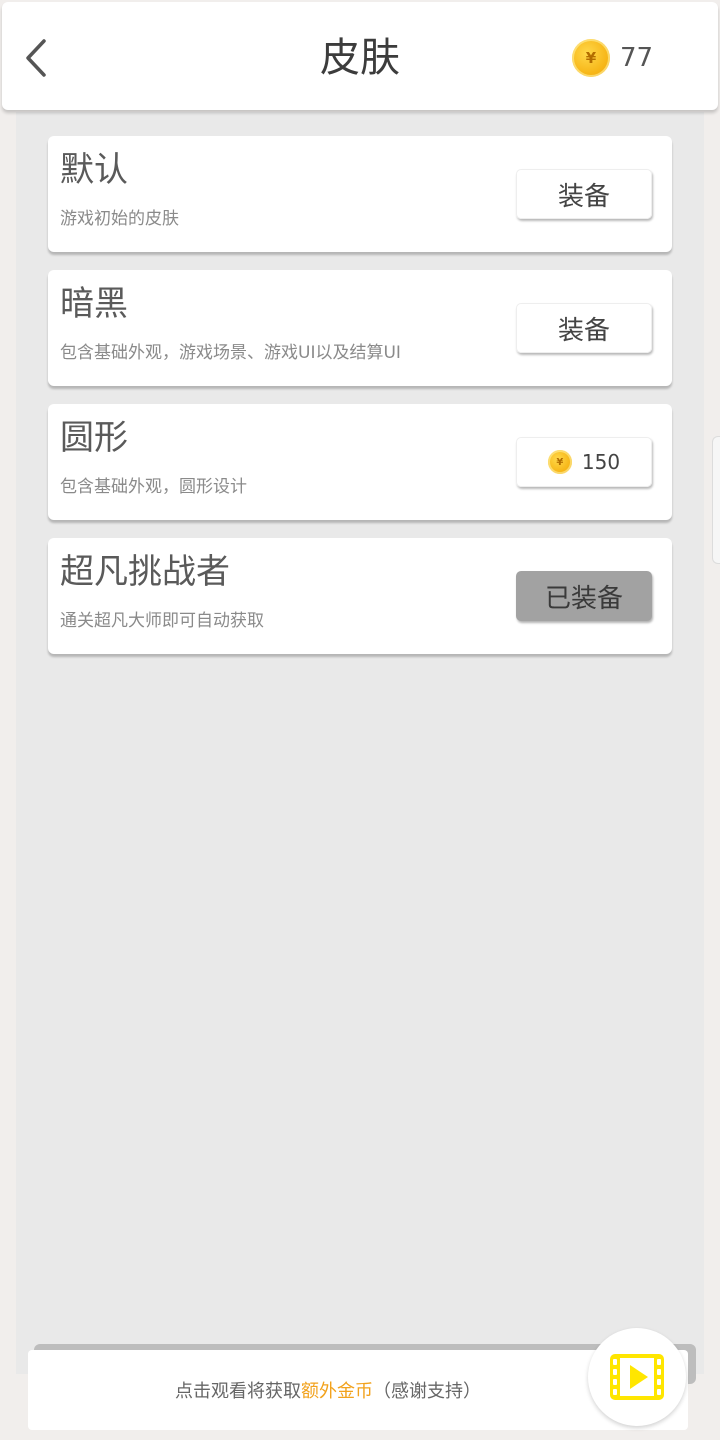  Describe the element at coordinates (601, 462) in the screenshot. I see `price-value: 150` at that location.